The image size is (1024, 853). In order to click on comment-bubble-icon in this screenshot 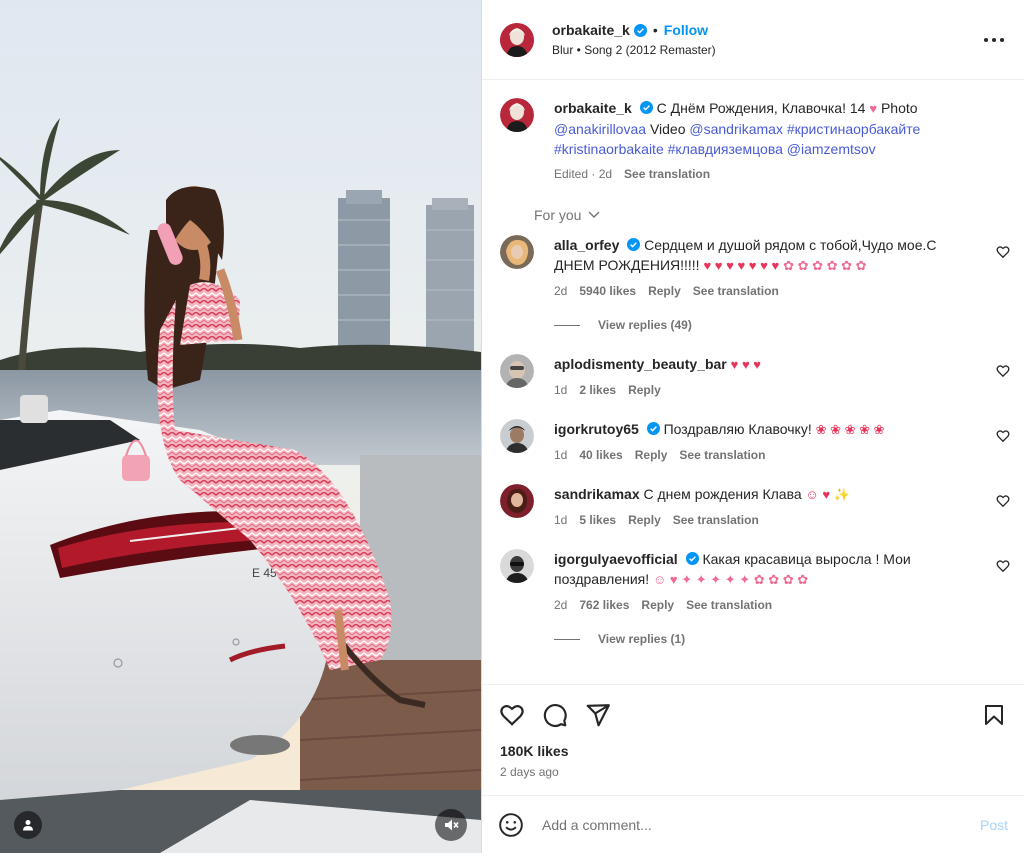, I will do `click(555, 715)`.